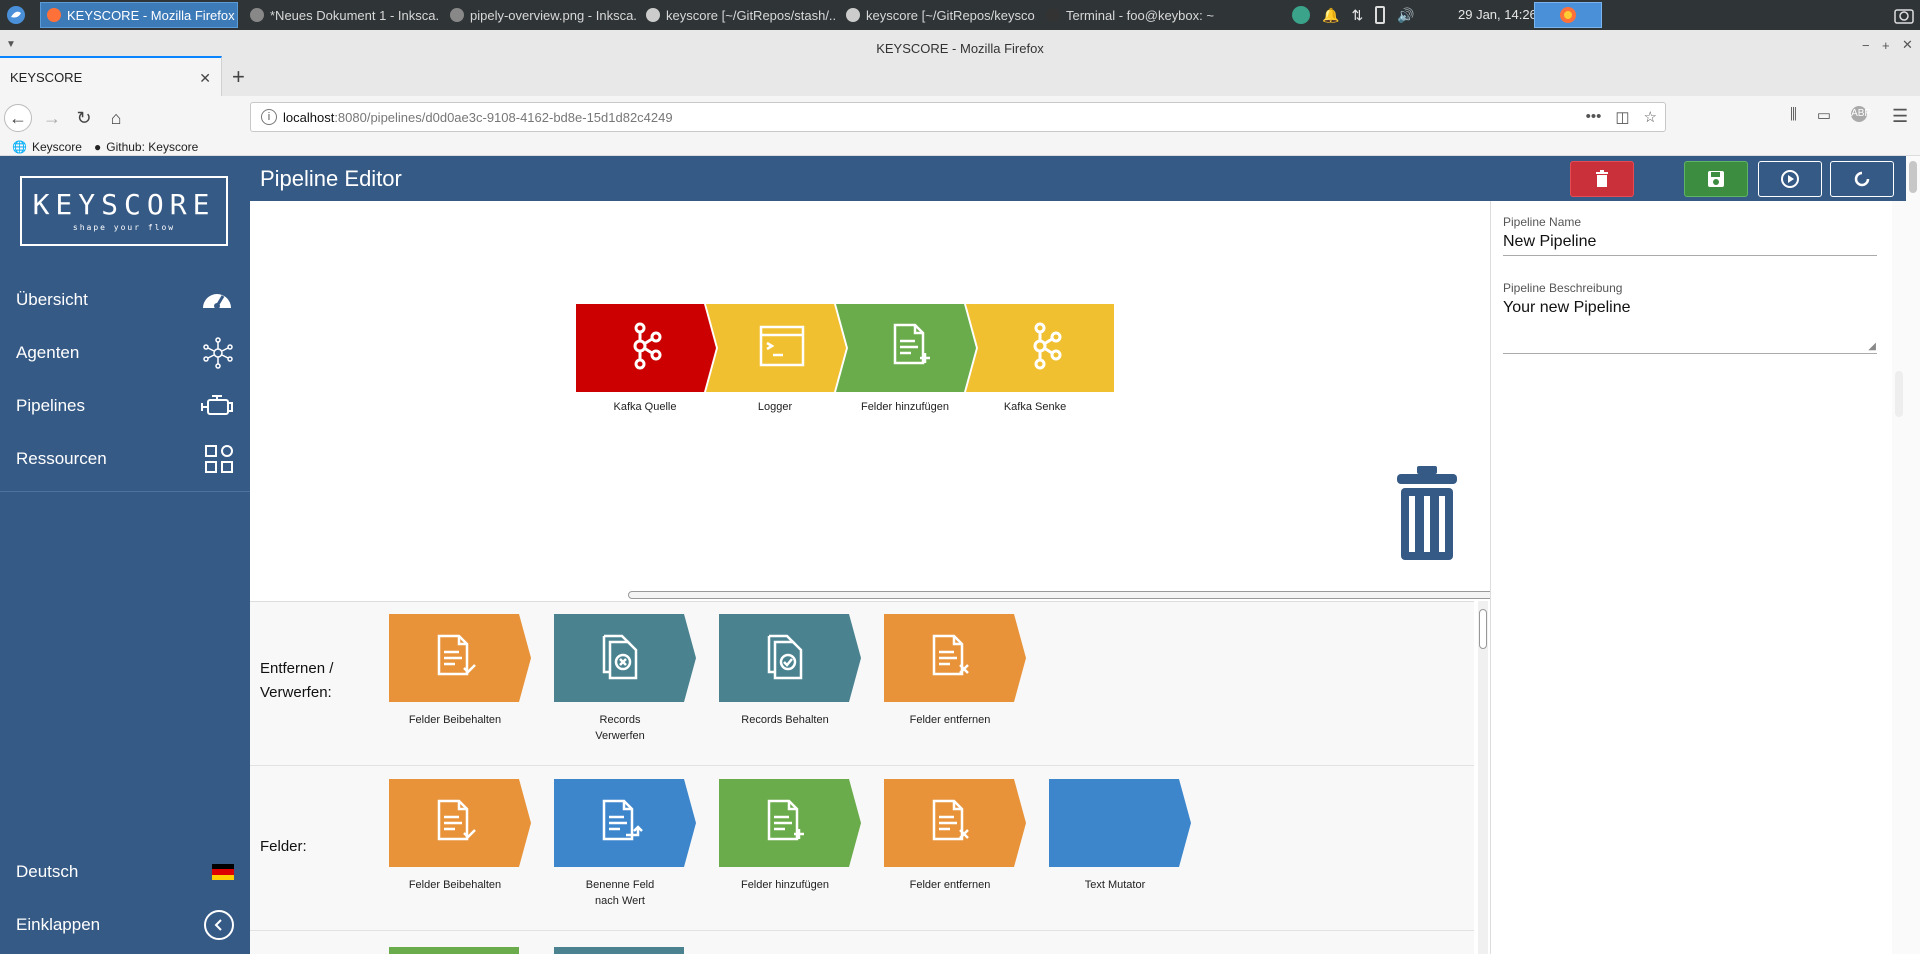 Image resolution: width=1920 pixels, height=954 pixels. Describe the element at coordinates (786, 659) in the screenshot. I see `retain-records-icon` at that location.